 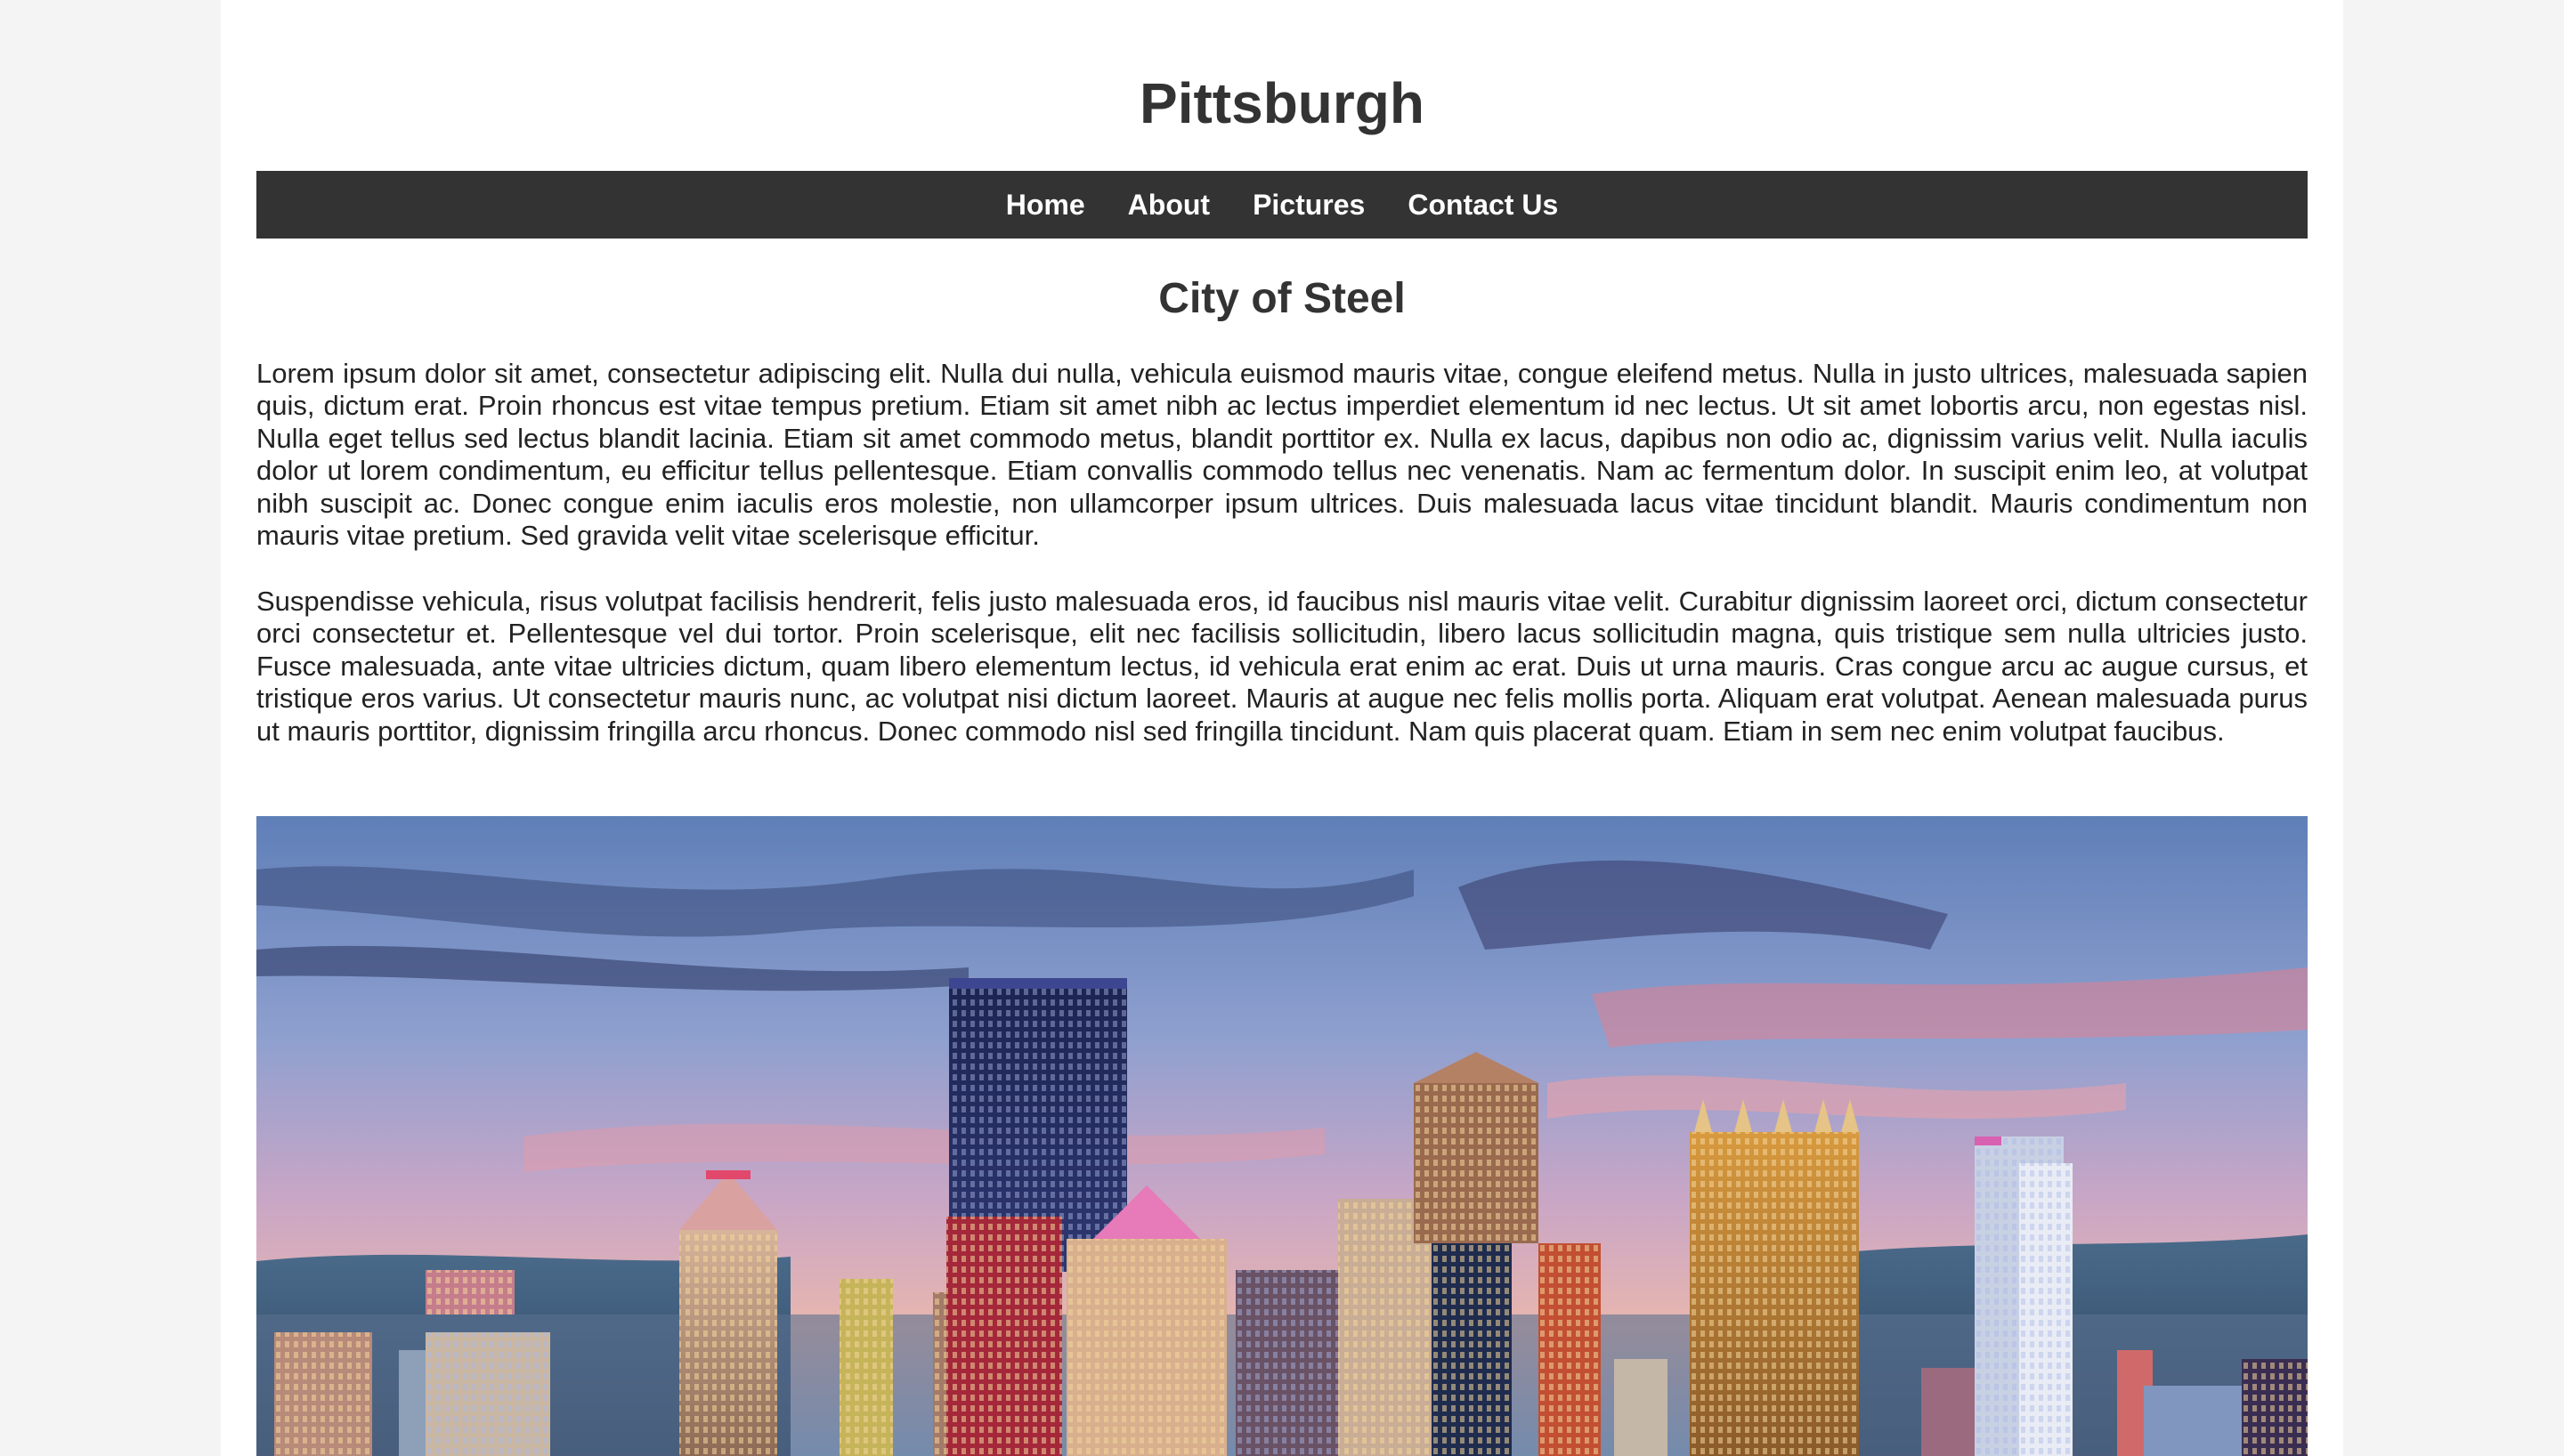 What do you see at coordinates (1169, 205) in the screenshot?
I see `nav-link-about: About` at bounding box center [1169, 205].